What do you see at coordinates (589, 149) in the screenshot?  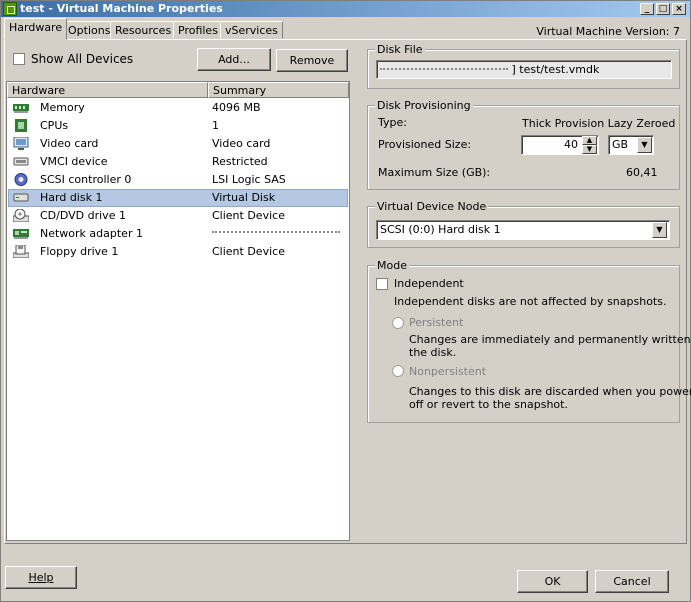 I see `spin-down-icon: ▼` at bounding box center [589, 149].